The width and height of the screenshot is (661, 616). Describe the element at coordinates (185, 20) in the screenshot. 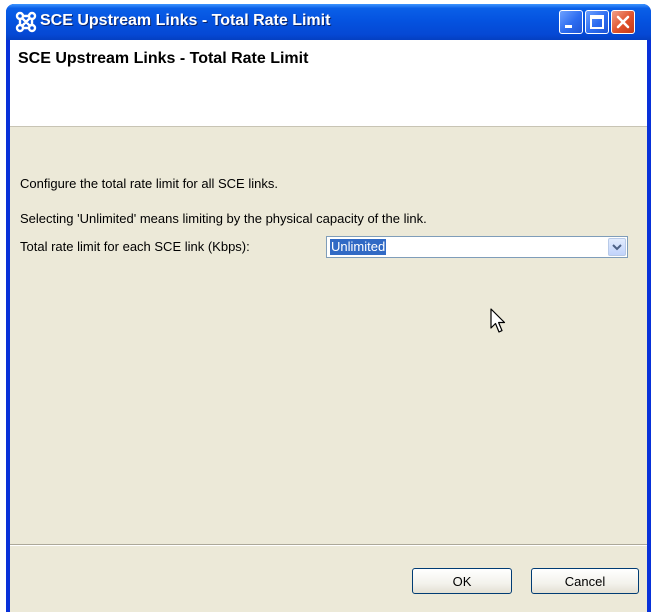

I see `window-title: SCE Upstream Links - Total Rate Limit` at that location.